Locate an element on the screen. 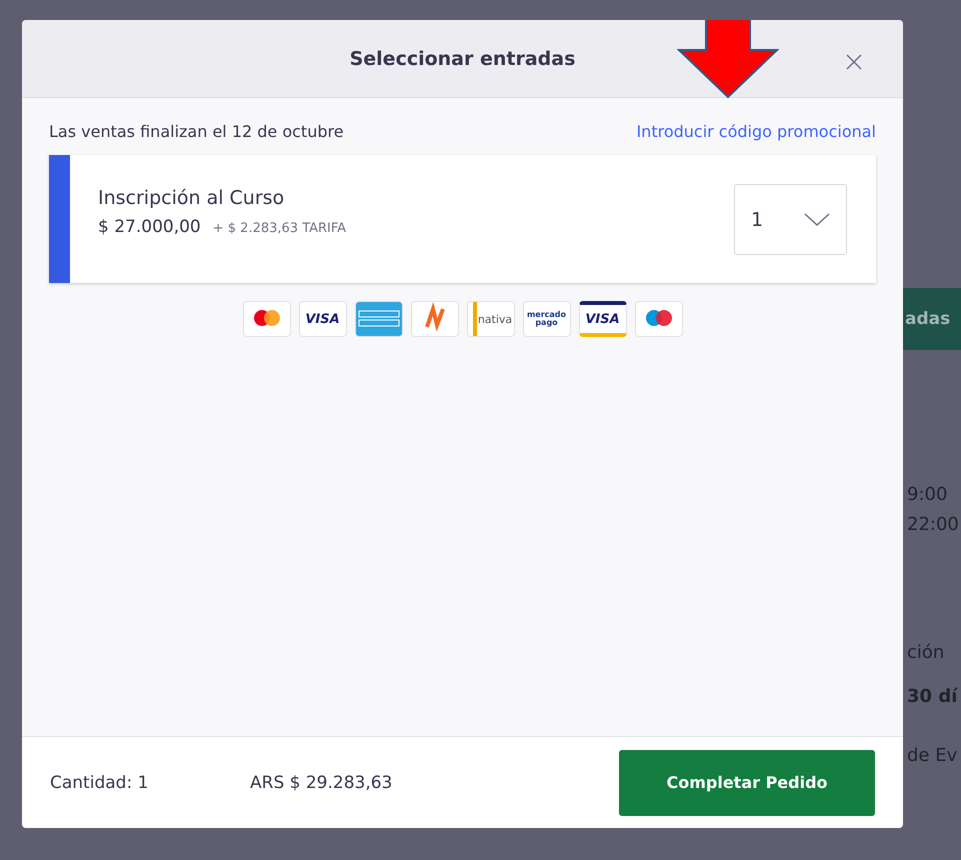 Image resolution: width=961 pixels, height=860 pixels. payment-logo-icon: nativa is located at coordinates (490, 319).